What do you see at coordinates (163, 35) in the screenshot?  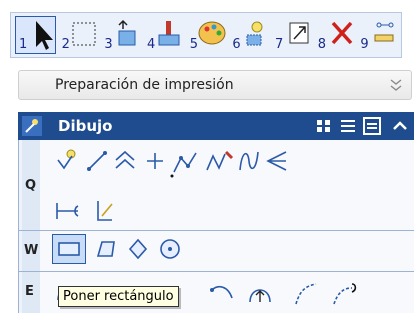 I see `tool-brush-button: 4` at bounding box center [163, 35].